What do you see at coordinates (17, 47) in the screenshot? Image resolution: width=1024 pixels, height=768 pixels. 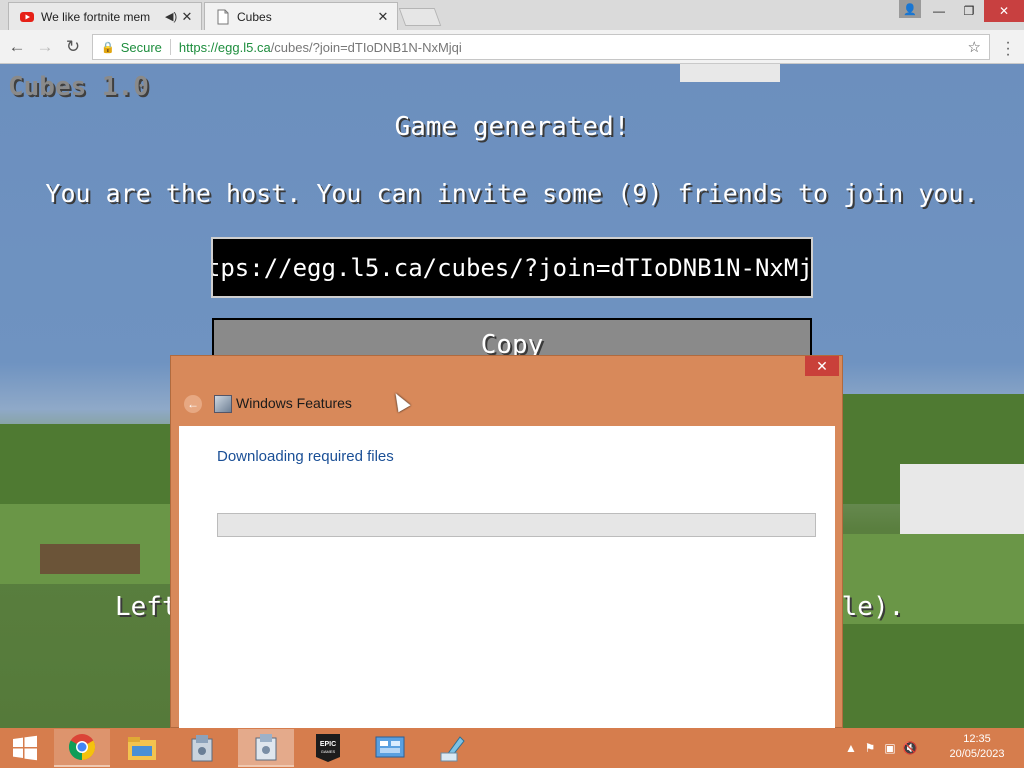 I see `back-icon: ←` at bounding box center [17, 47].